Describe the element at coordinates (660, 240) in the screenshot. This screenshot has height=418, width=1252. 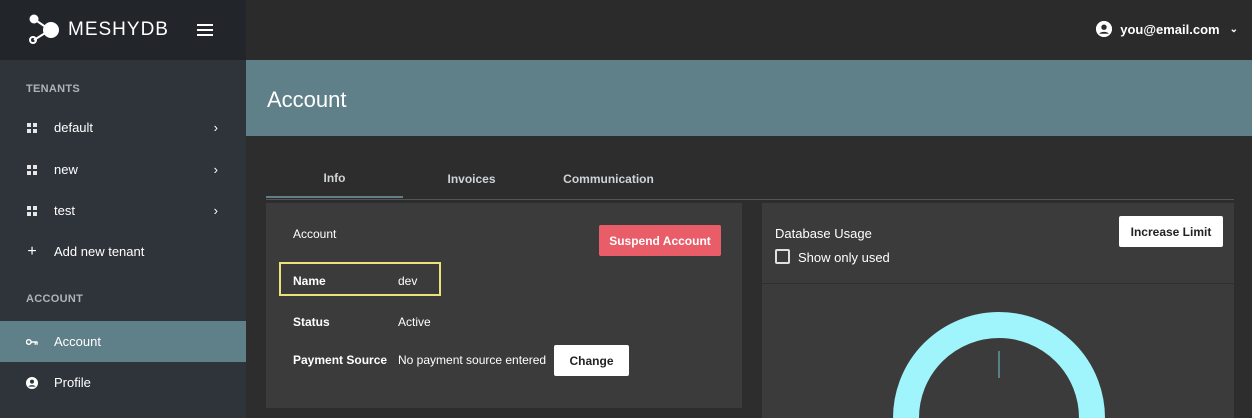
I see `suspend-account-button: Suspend Account` at that location.